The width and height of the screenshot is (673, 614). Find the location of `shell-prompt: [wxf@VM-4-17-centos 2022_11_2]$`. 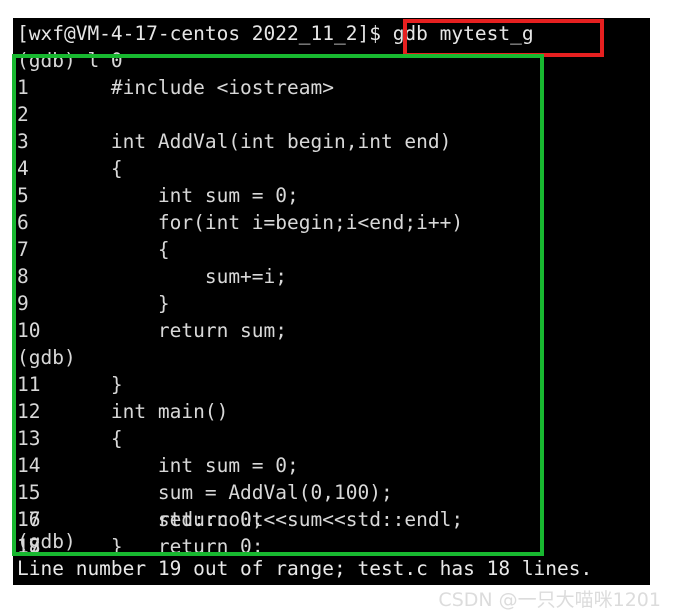

shell-prompt: [wxf@VM-4-17-centos 2022_11_2]$ is located at coordinates (205, 33).